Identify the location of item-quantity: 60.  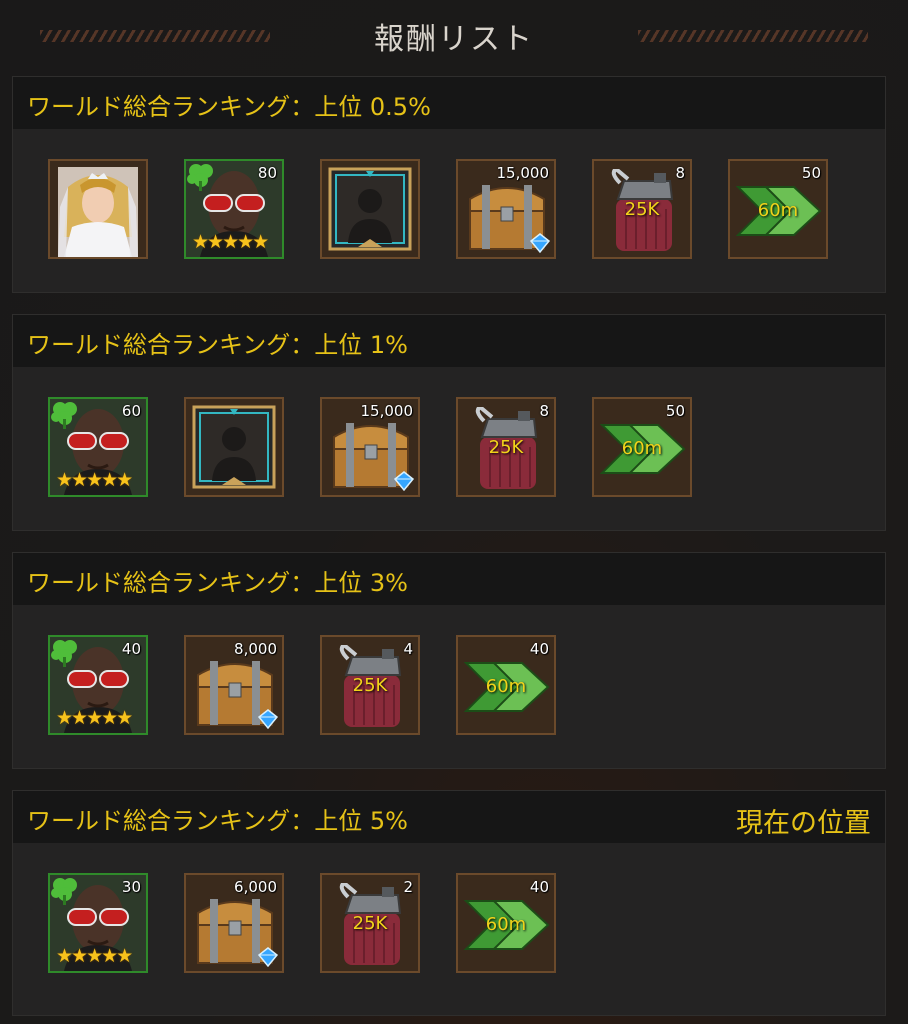
(131, 411).